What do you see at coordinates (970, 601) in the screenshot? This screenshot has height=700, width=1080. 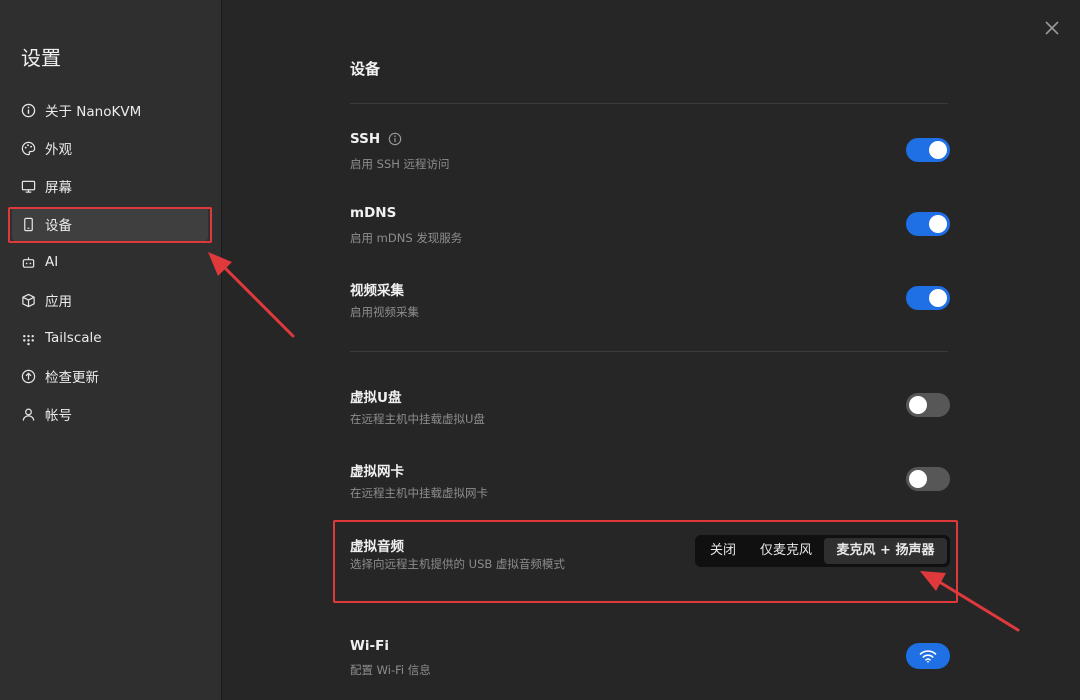 I see `arrow-to-audio-mode` at bounding box center [970, 601].